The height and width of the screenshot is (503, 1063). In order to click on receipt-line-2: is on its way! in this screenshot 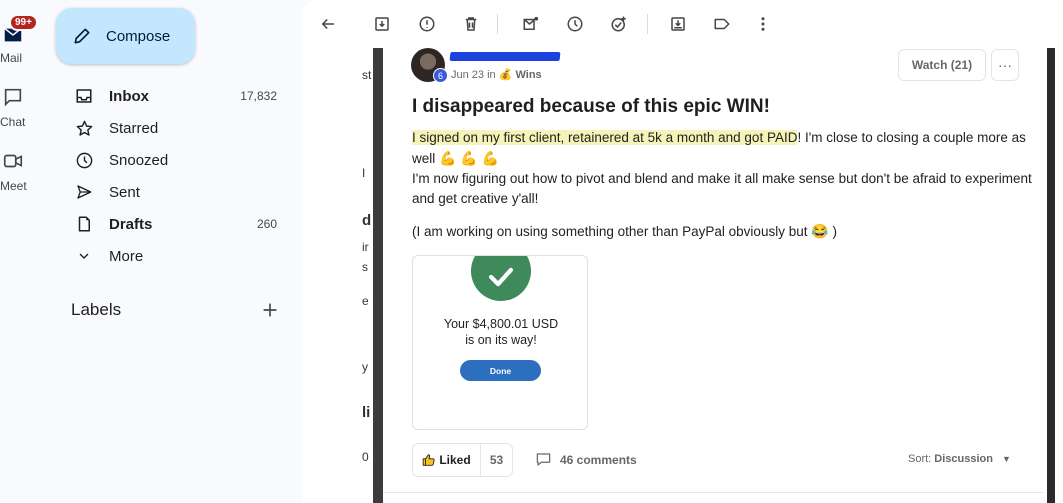, I will do `click(501, 340)`.